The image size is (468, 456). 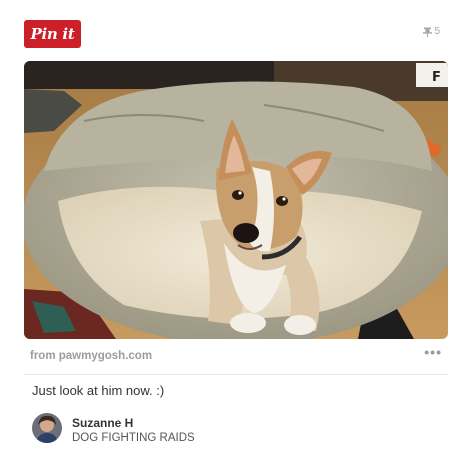 I want to click on source-link: from pawmygosh.com, so click(x=91, y=356).